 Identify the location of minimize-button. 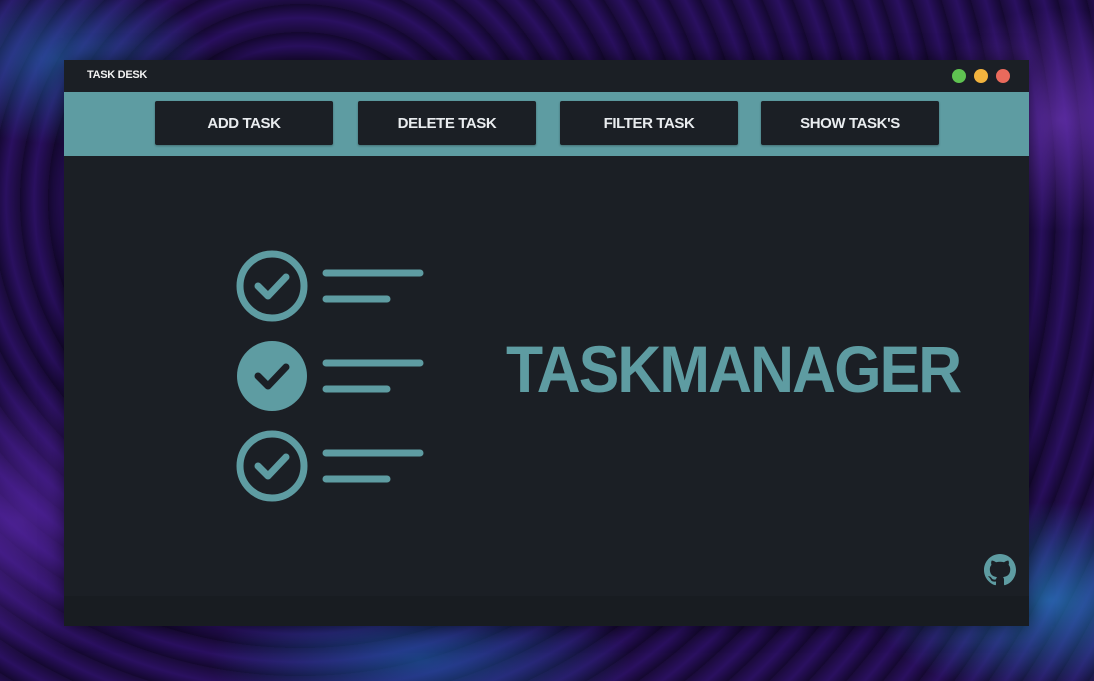
(959, 76).